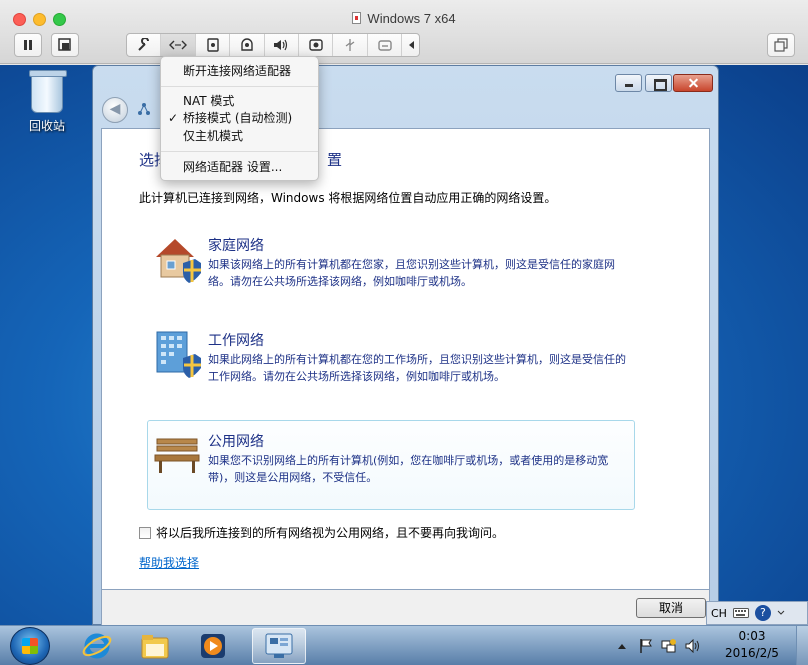  I want to click on menu-item-disconnect: 断开连接网络适配器, so click(237, 71).